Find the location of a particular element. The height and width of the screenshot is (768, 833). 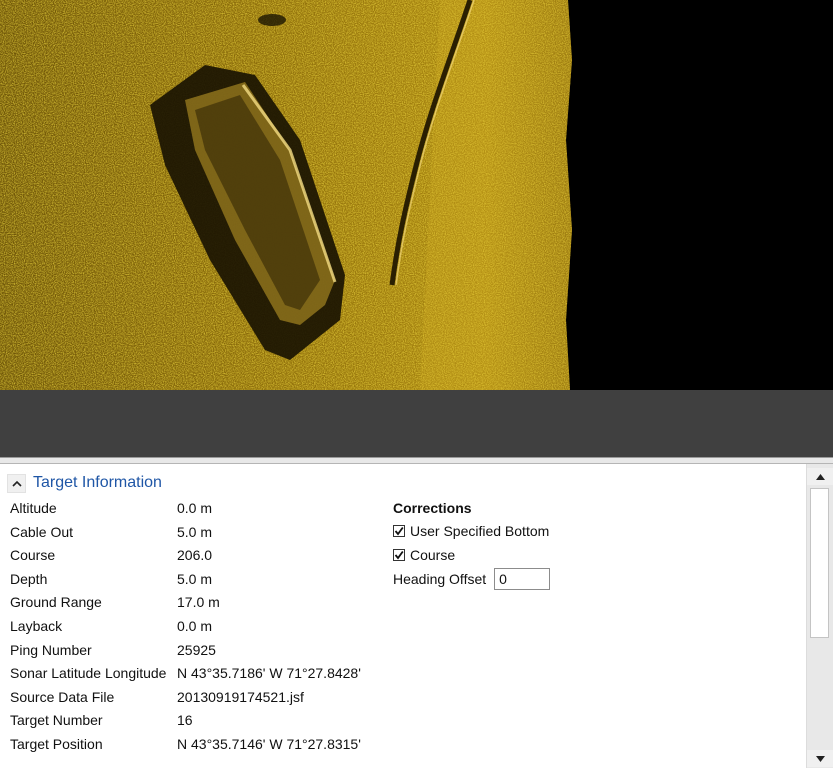

prop-row-layback: Layback 0.0 m is located at coordinates (195, 626).